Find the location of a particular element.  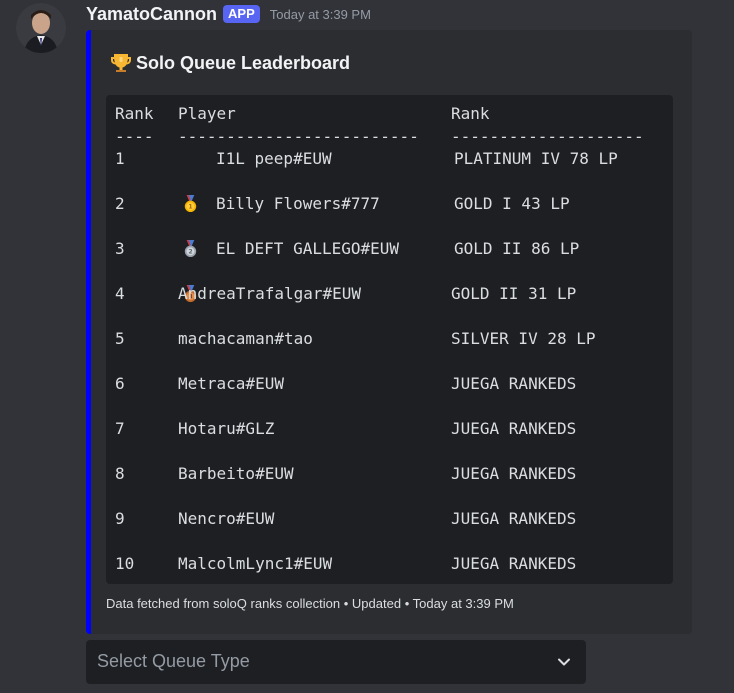

app-badge: APP is located at coordinates (241, 14).